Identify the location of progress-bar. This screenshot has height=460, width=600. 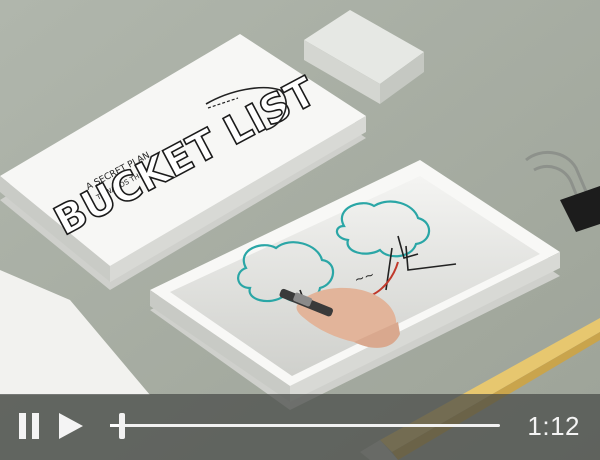
(302, 426).